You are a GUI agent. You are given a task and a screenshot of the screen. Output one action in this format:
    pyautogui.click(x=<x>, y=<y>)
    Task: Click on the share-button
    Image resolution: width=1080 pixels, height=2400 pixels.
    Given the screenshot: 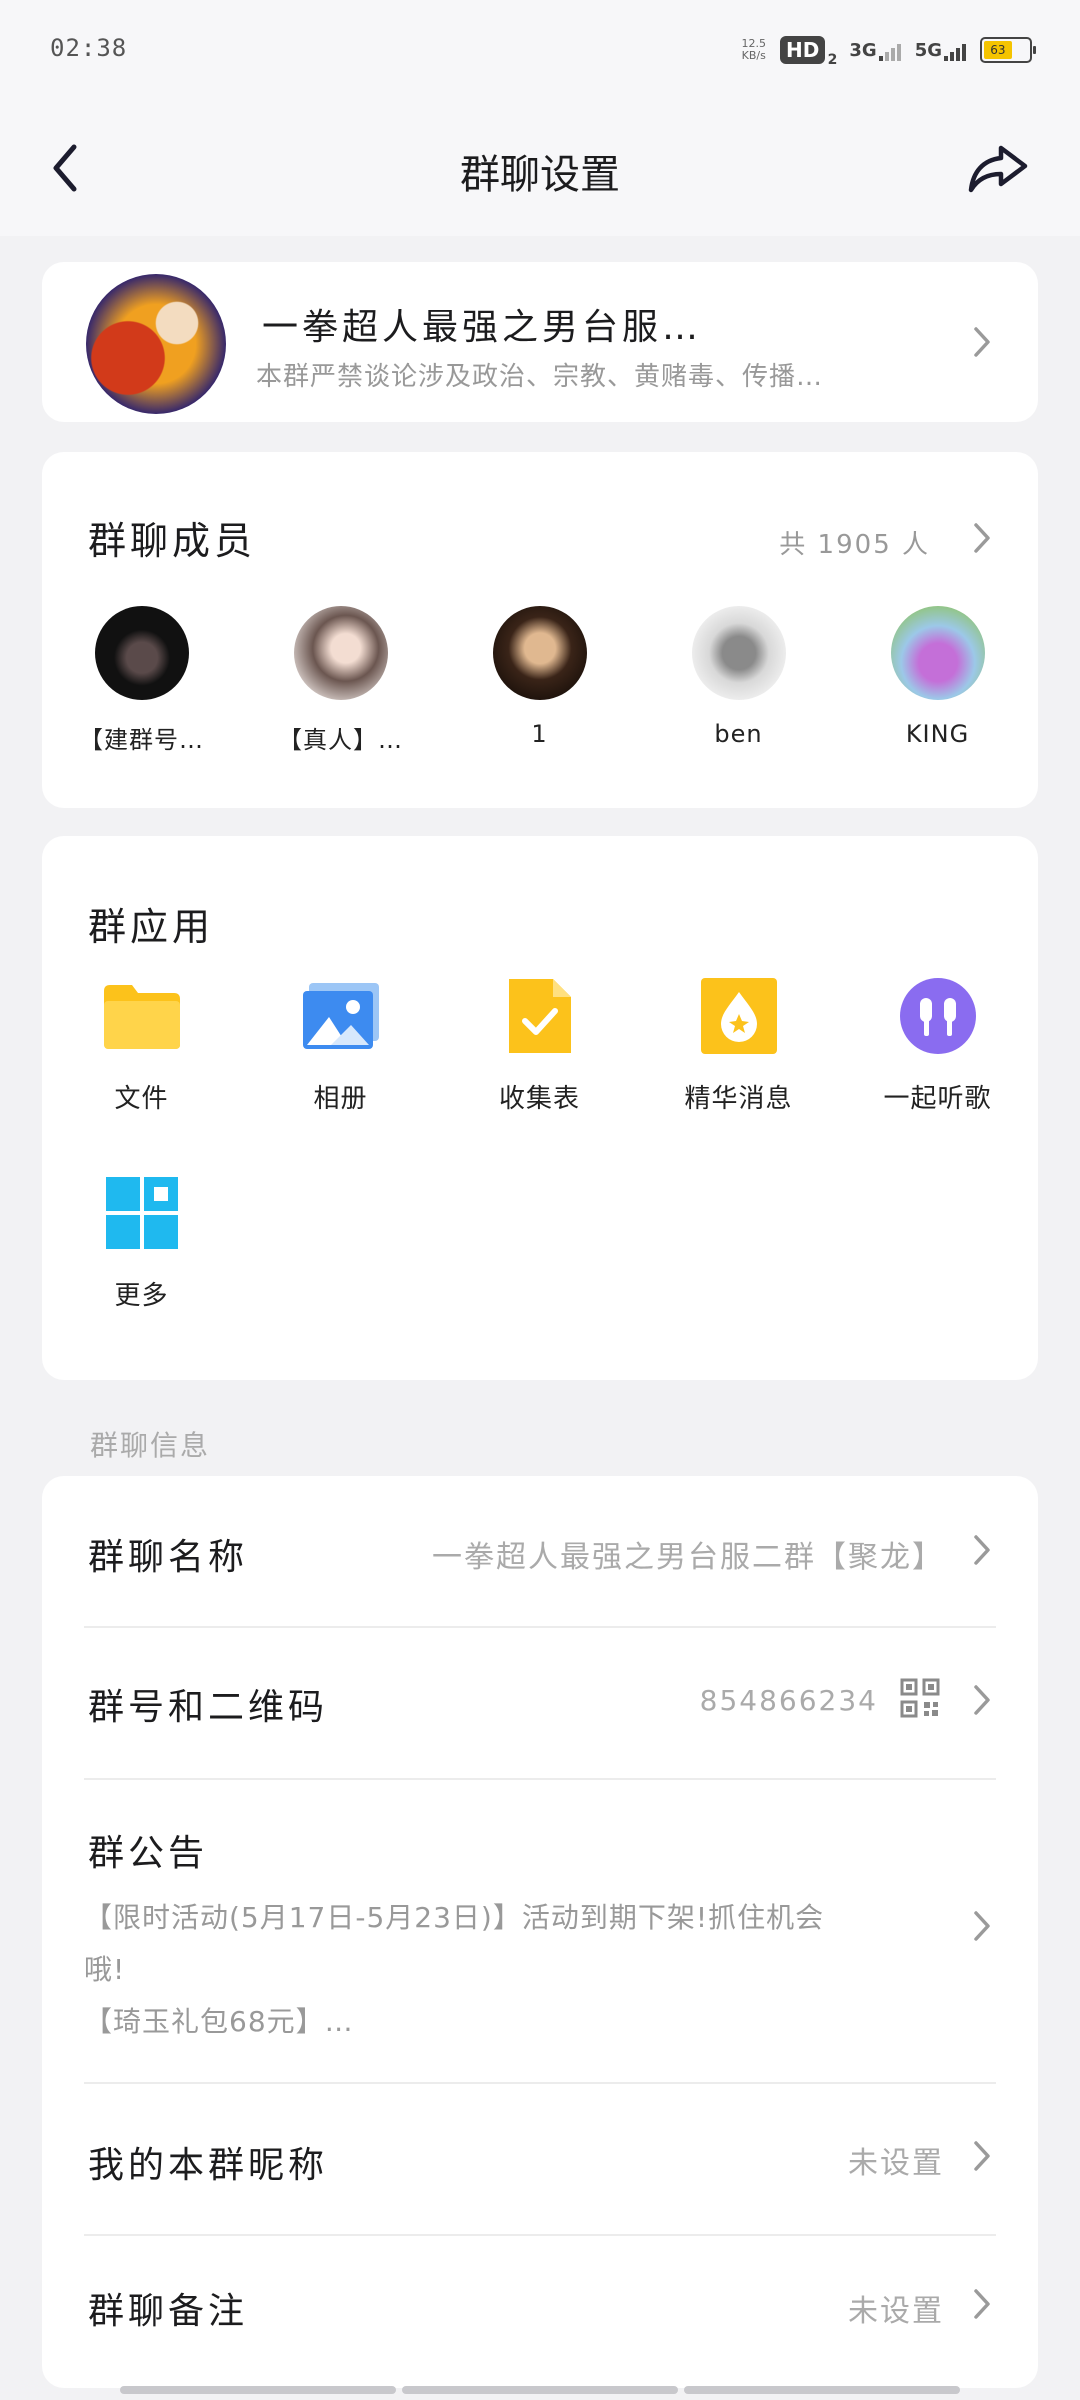 What is the action you would take?
    pyautogui.click(x=998, y=168)
    